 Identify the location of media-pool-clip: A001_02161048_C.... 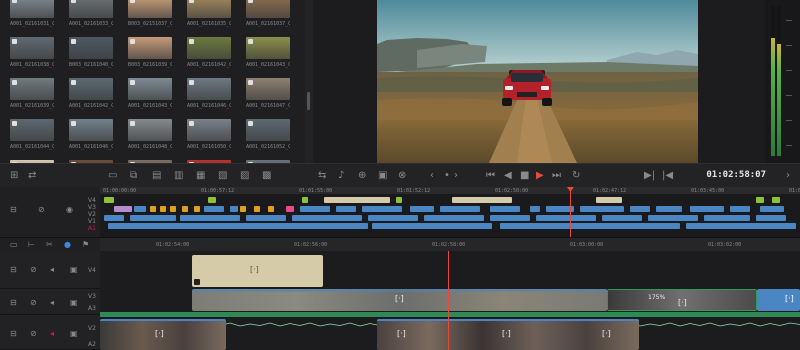
(150, 135).